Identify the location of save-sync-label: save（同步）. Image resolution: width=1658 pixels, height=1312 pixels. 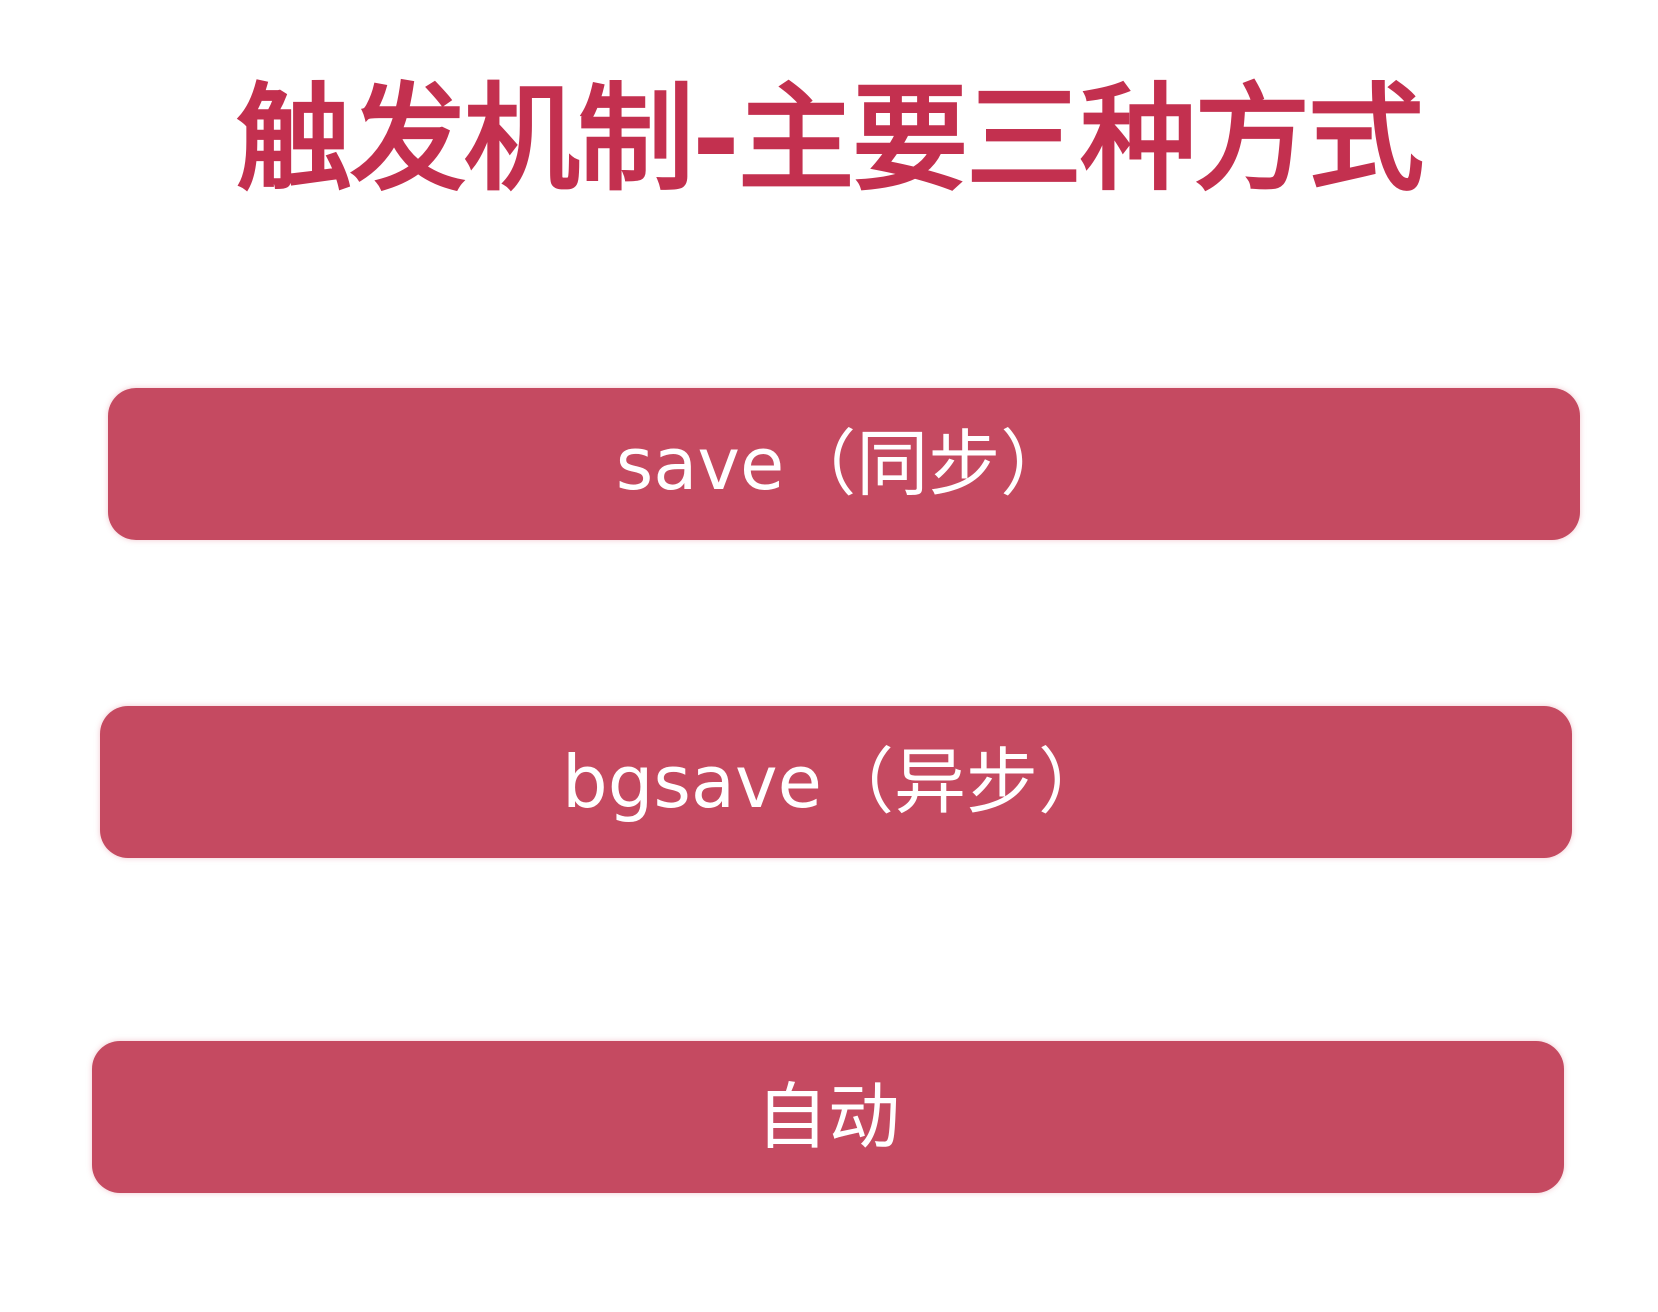
(844, 464).